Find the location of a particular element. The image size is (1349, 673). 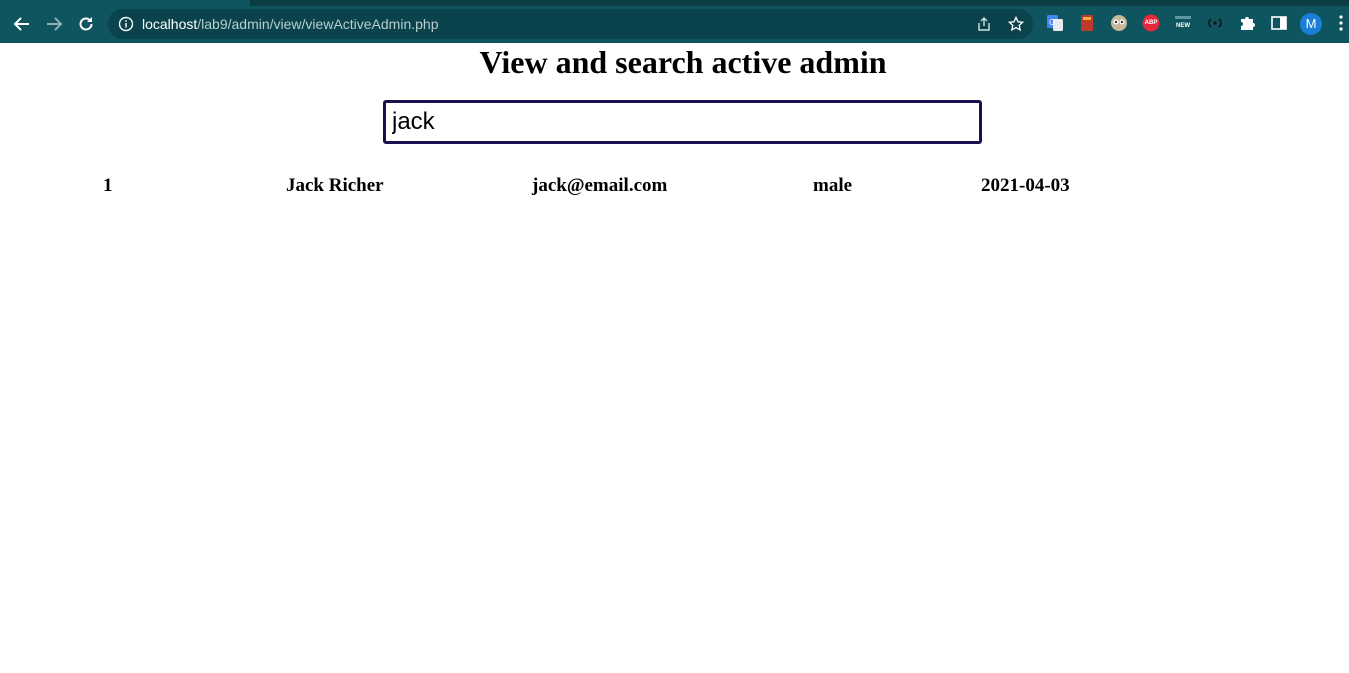

reload-icon is located at coordinates (86, 24).